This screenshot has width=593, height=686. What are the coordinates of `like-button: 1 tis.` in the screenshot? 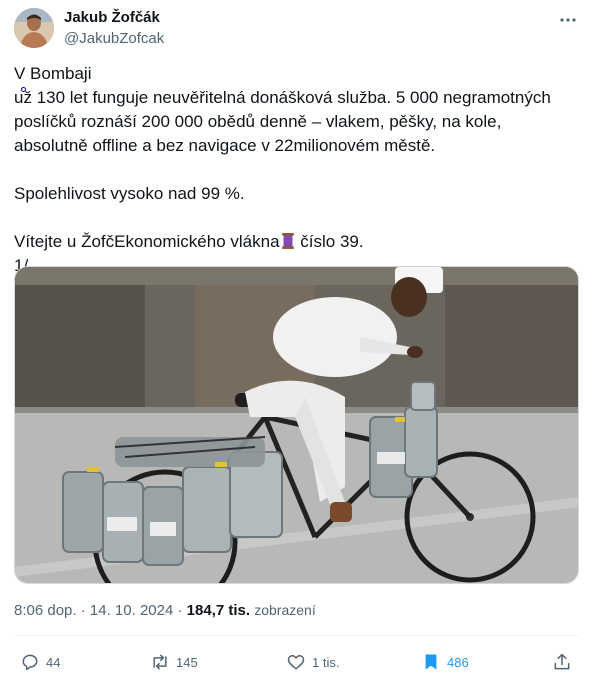 It's located at (312, 662).